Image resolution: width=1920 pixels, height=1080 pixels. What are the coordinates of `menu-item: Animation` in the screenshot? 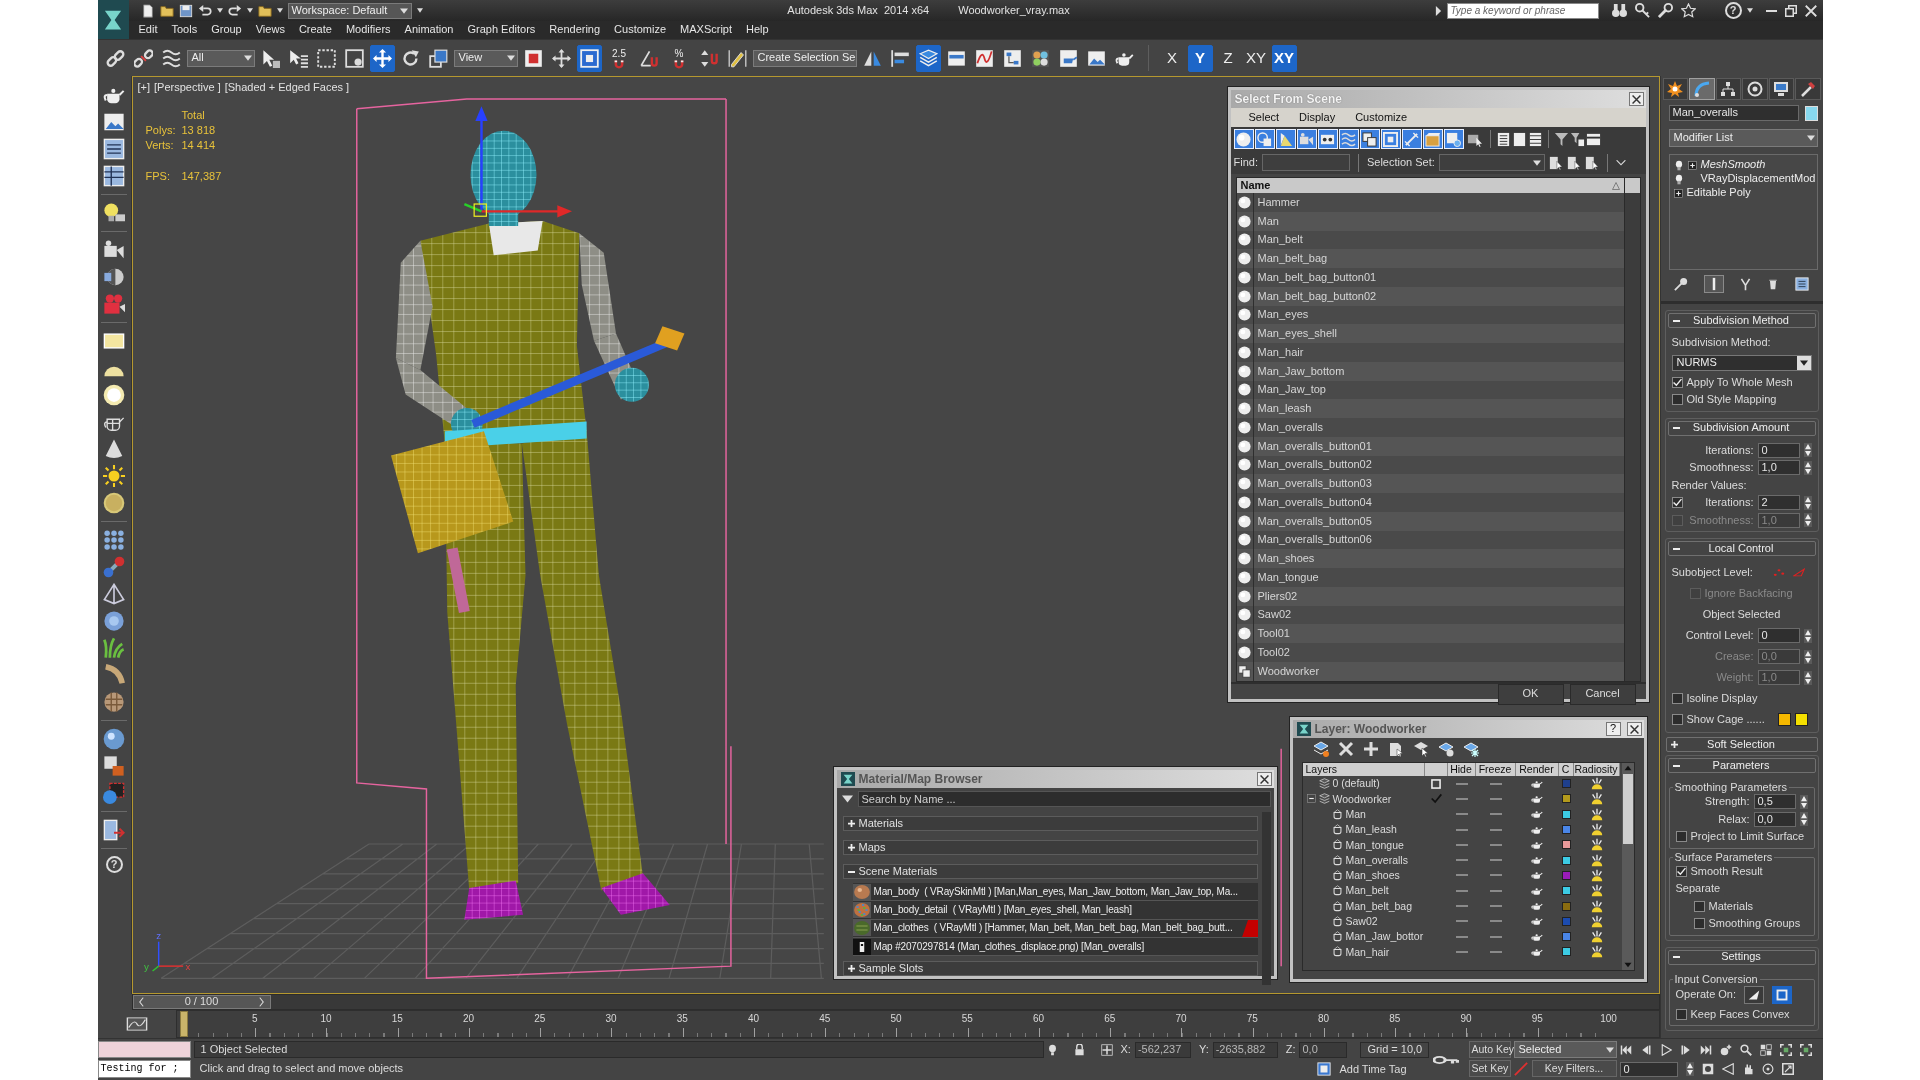 It's located at (429, 30).